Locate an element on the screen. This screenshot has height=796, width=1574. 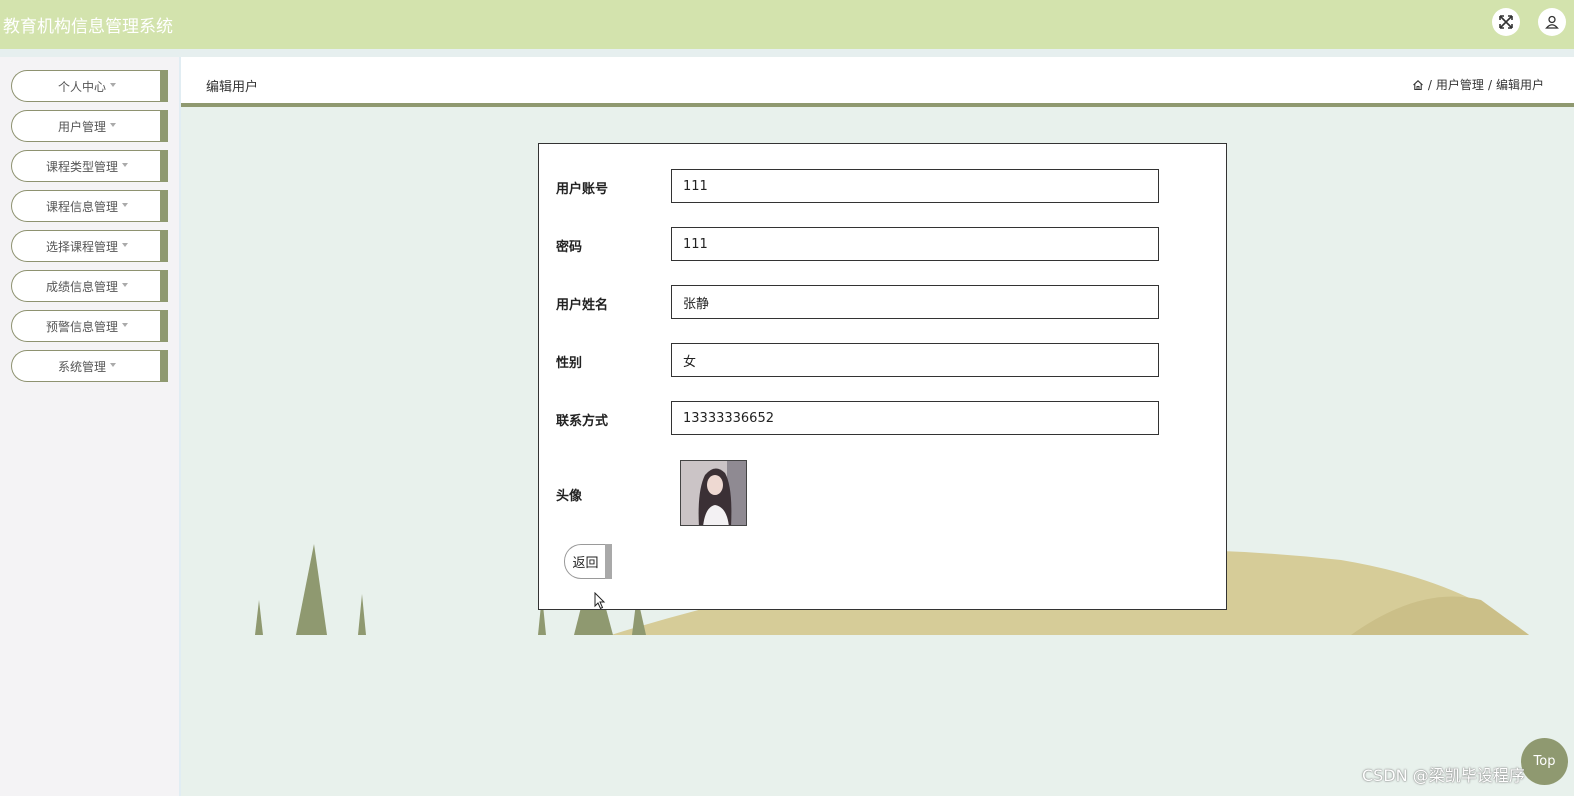
app-title: 教育机构信息管理系统 is located at coordinates (88, 27).